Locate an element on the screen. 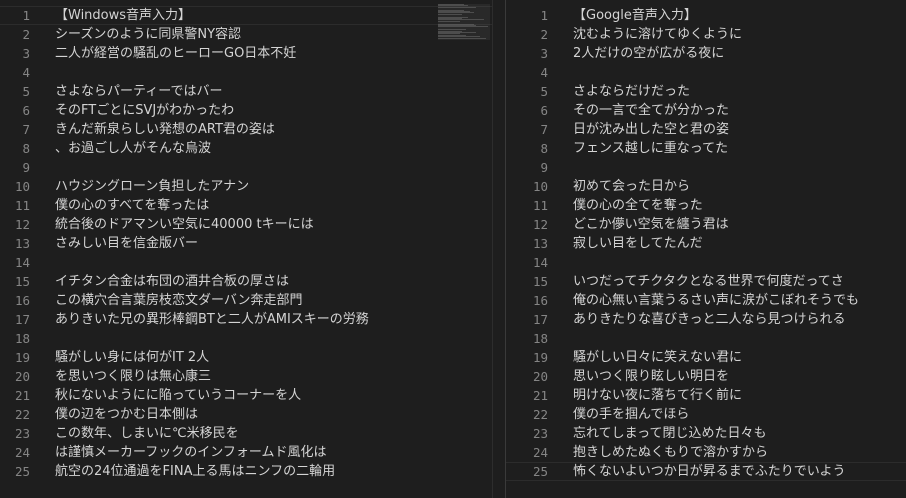 This screenshot has width=906, height=498. line-text: 秋にないようにに陥っていうコーナーを人 is located at coordinates (178, 395).